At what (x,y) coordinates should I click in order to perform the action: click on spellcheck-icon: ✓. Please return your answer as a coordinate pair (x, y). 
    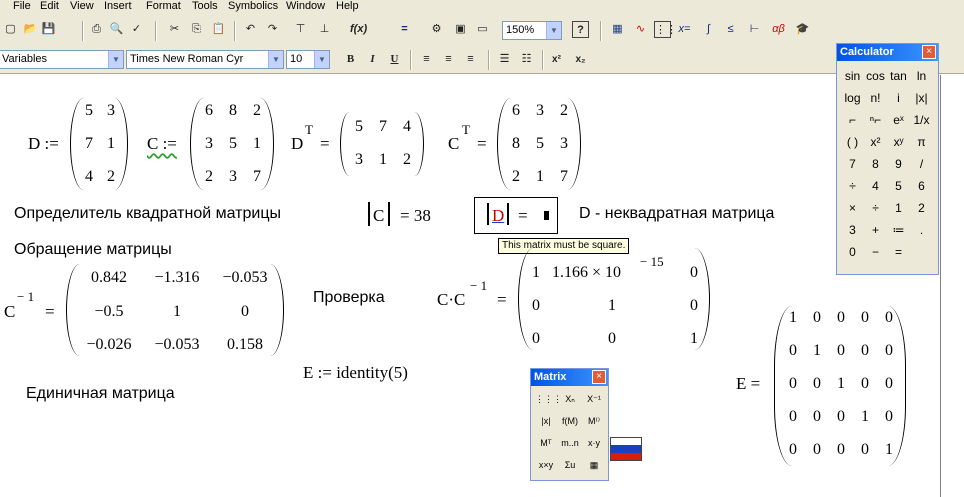
    Looking at the image, I should click on (136, 29).